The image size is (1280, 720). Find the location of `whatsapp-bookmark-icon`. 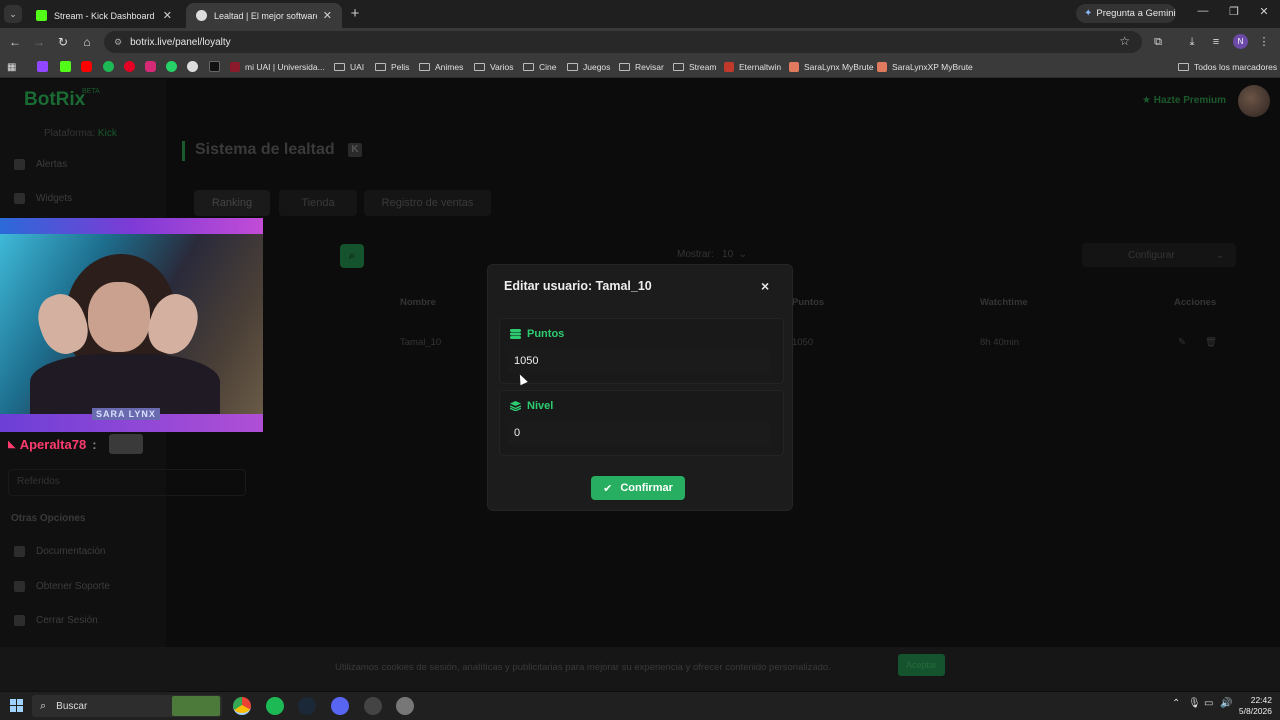

whatsapp-bookmark-icon is located at coordinates (171, 66).